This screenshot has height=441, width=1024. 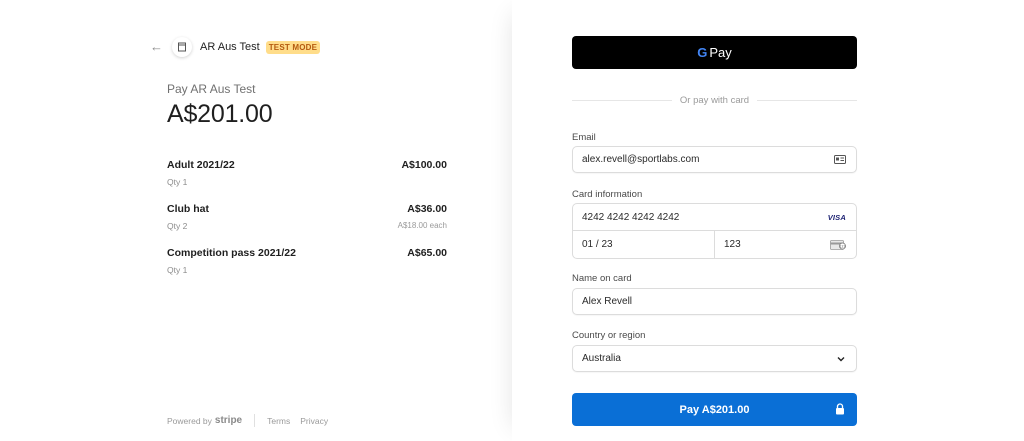 I want to click on footer: Powered by stripe Terms Privacy, so click(x=252, y=420).